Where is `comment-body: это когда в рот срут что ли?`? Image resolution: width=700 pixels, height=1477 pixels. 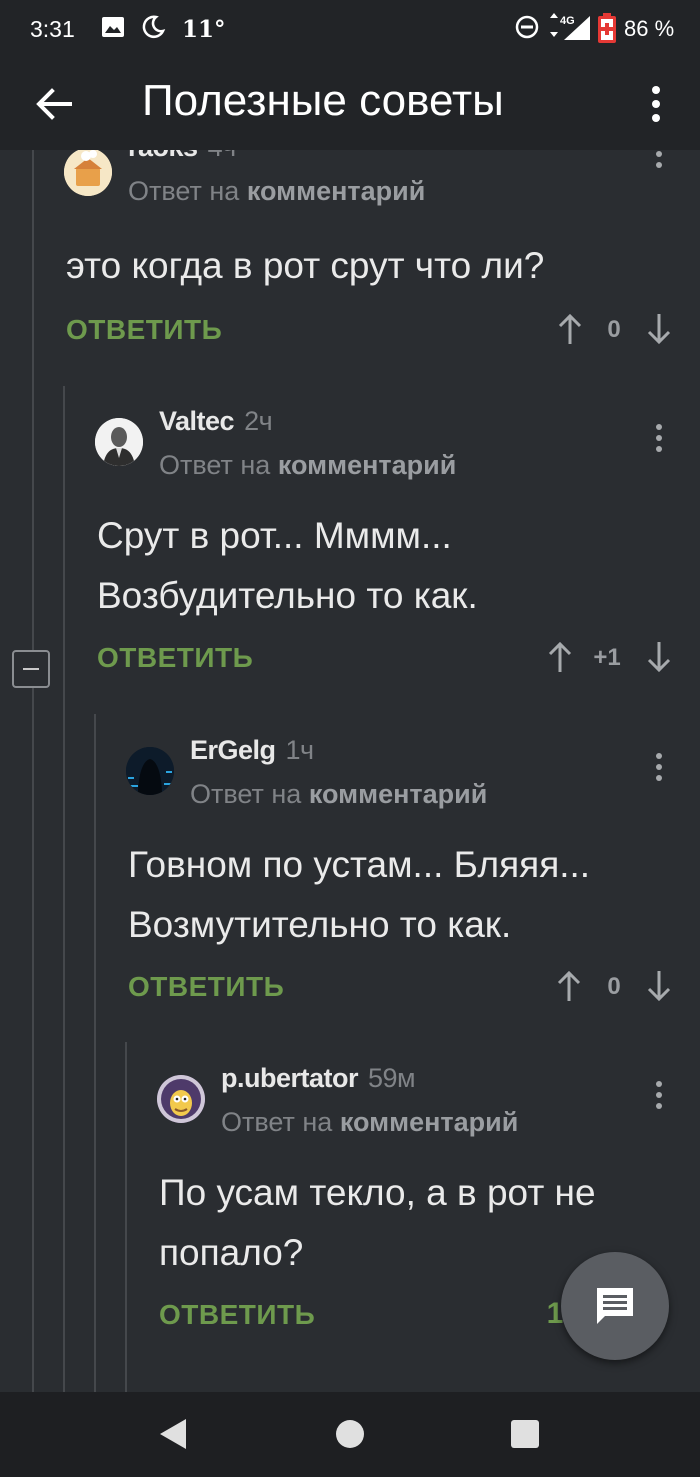 comment-body: это когда в рот срут что ли? is located at coordinates (305, 266).